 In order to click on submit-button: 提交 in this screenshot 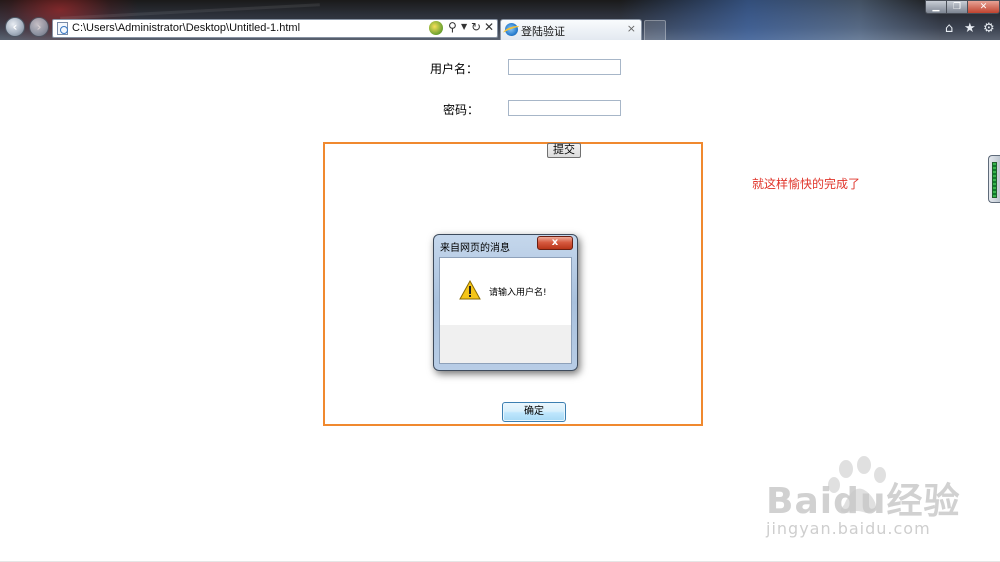, I will do `click(564, 150)`.